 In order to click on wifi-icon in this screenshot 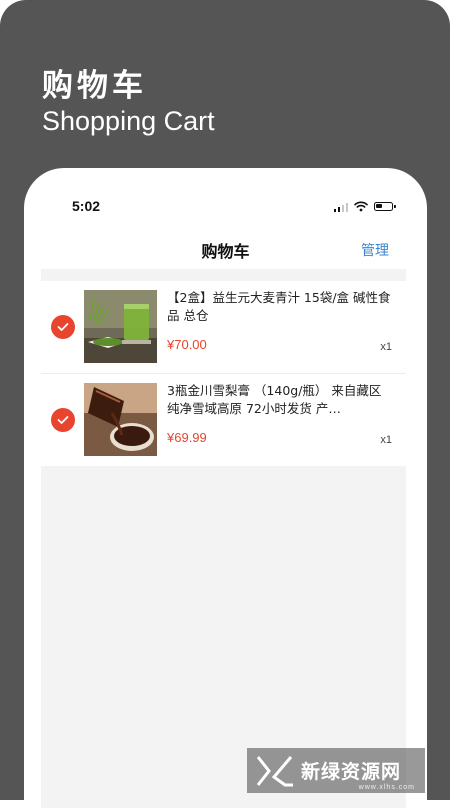, I will do `click(361, 206)`.